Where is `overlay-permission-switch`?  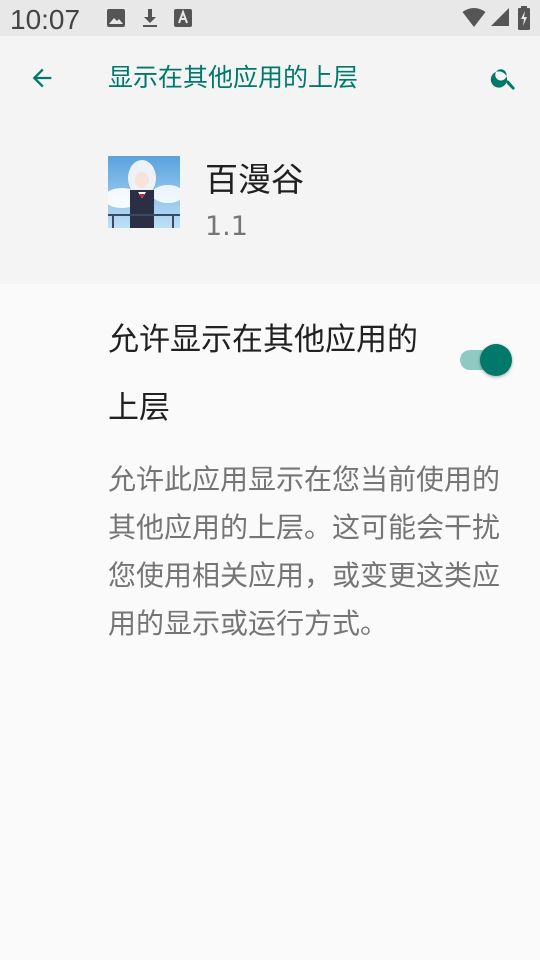 overlay-permission-switch is located at coordinates (486, 361).